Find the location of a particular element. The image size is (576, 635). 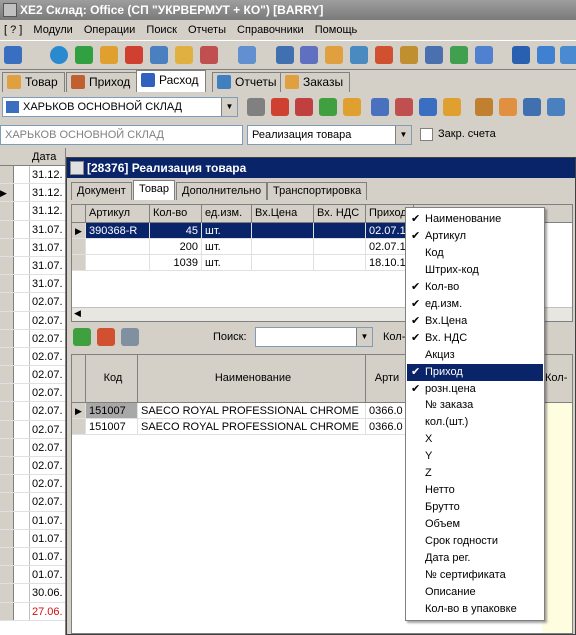

search-icon is located at coordinates (247, 55).